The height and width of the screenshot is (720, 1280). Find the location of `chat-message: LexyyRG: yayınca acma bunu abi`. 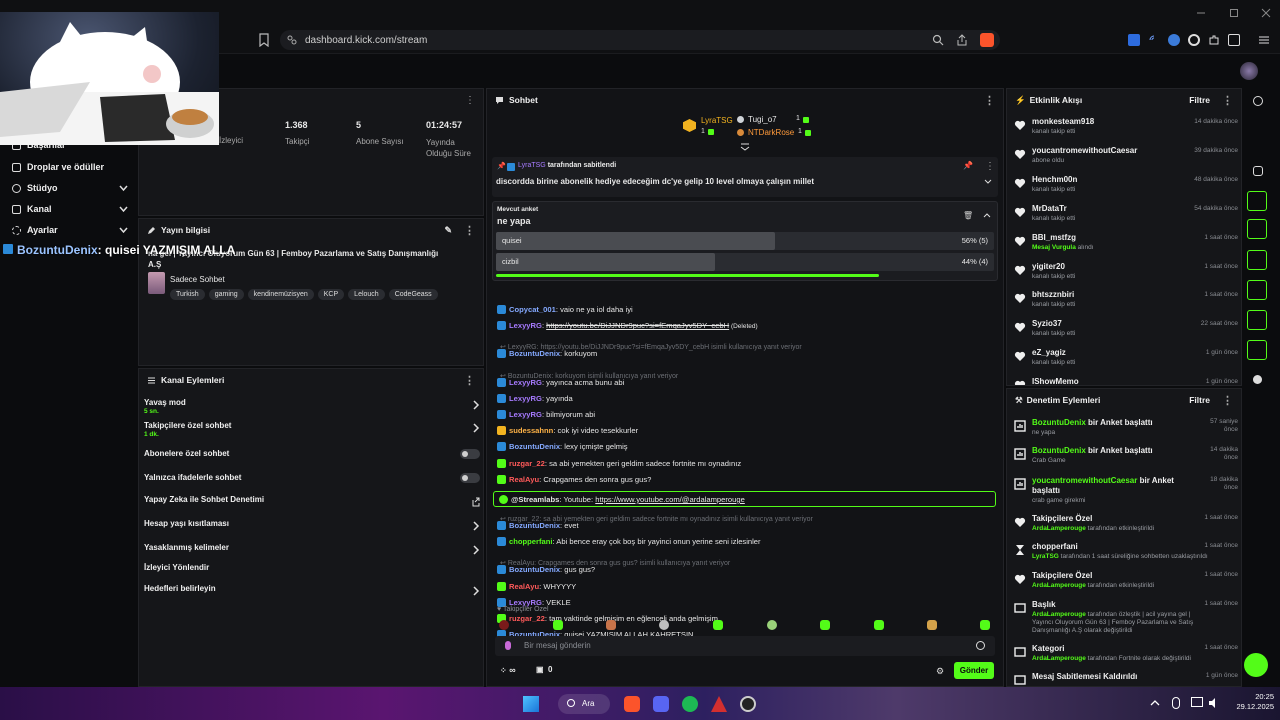

chat-message: LexyyRG: yayınca acma bunu abi is located at coordinates (560, 382).